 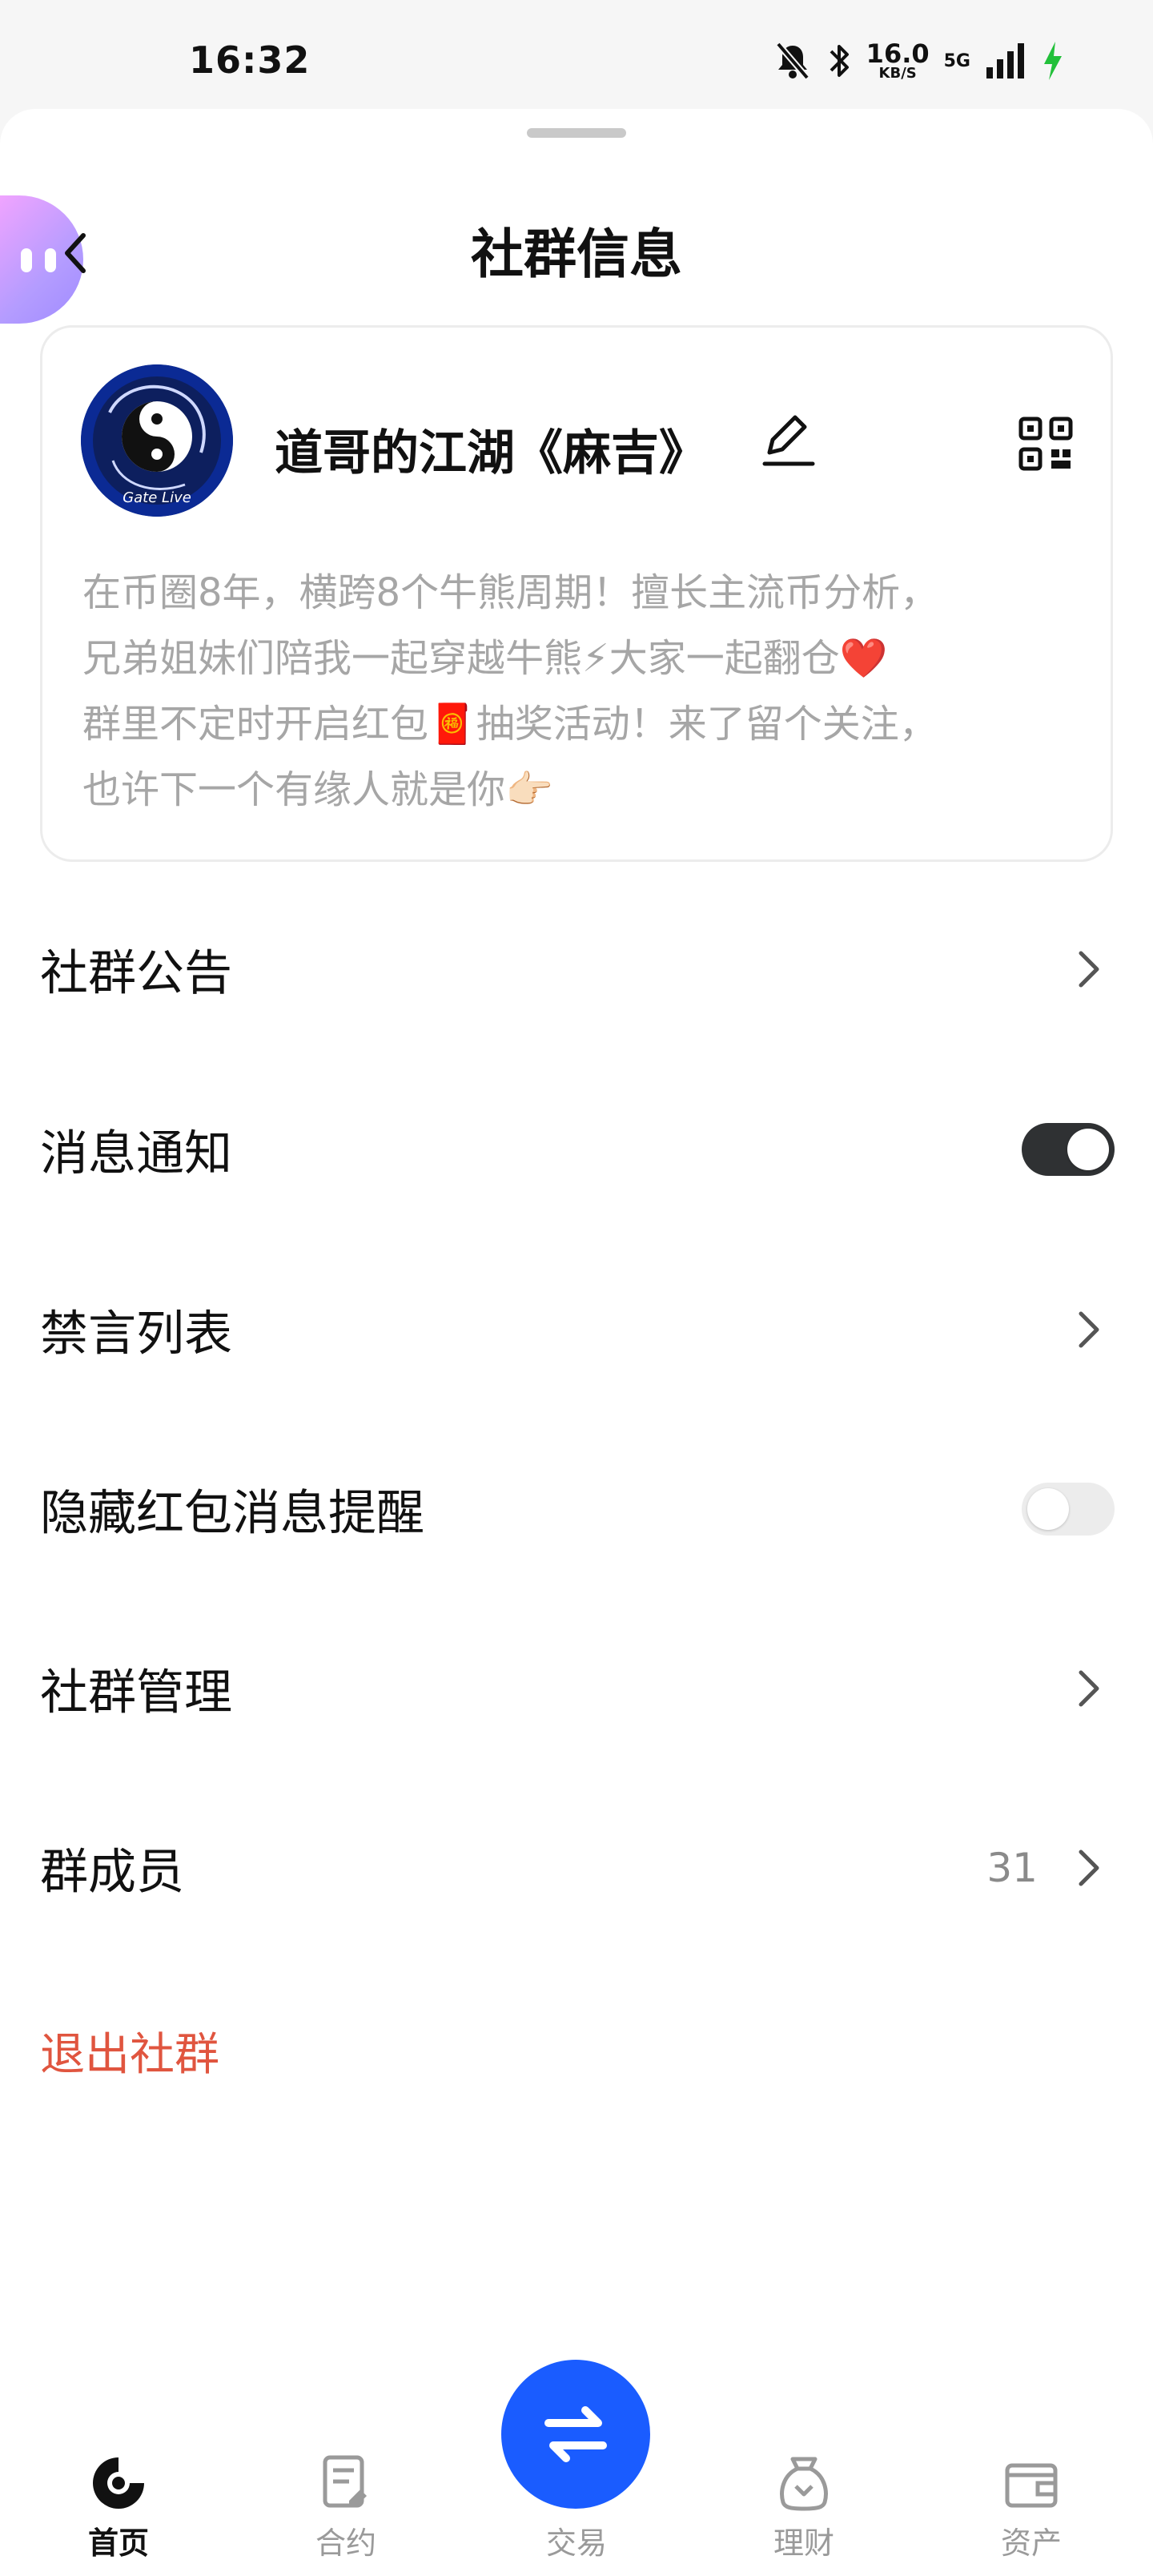 I want to click on row-mute-list: 禁言列表, so click(x=576, y=1330).